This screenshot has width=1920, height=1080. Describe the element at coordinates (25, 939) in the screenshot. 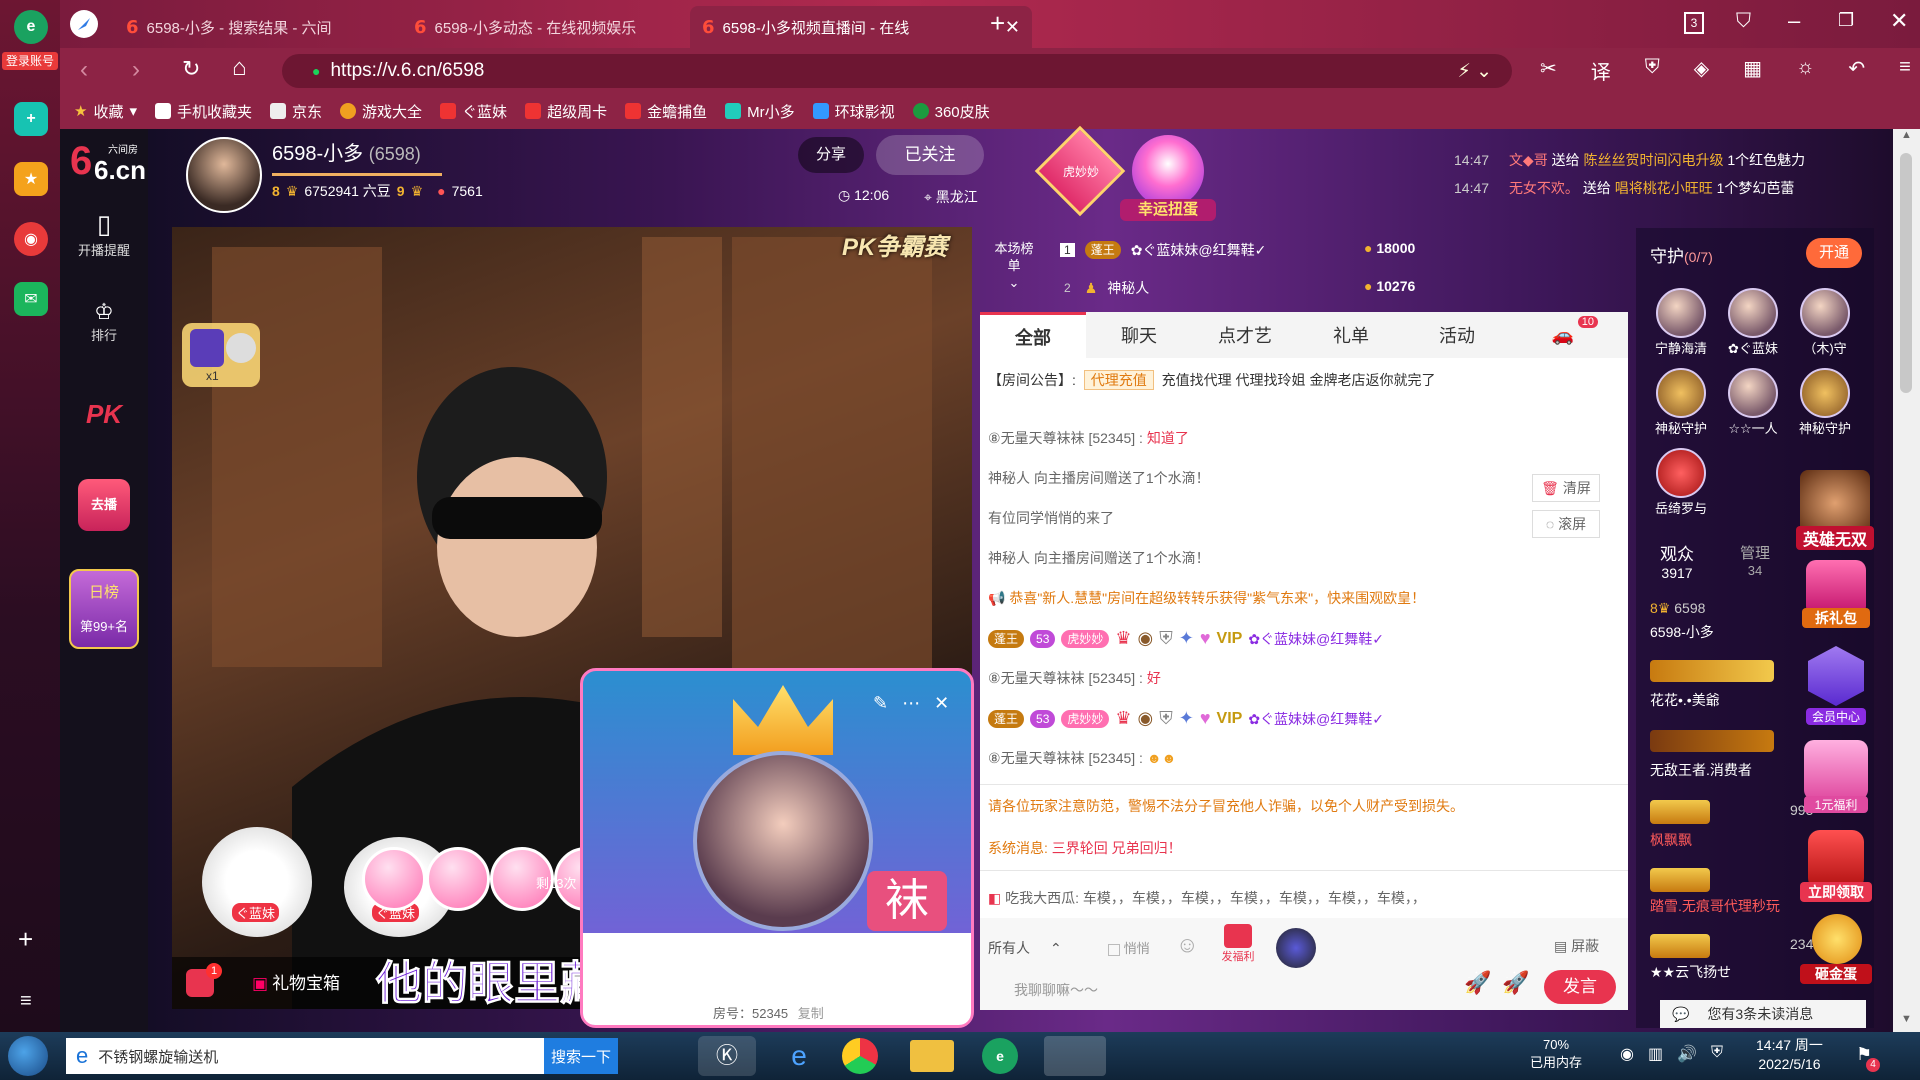

I see `add-icon: +` at that location.